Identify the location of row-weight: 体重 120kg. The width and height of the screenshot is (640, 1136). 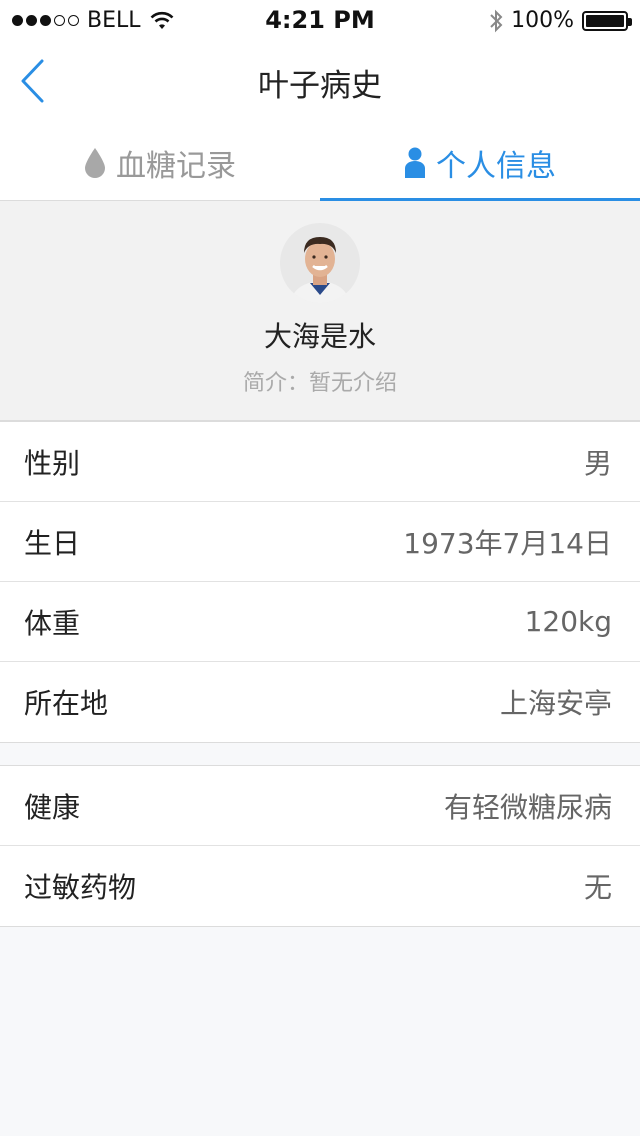
(320, 622).